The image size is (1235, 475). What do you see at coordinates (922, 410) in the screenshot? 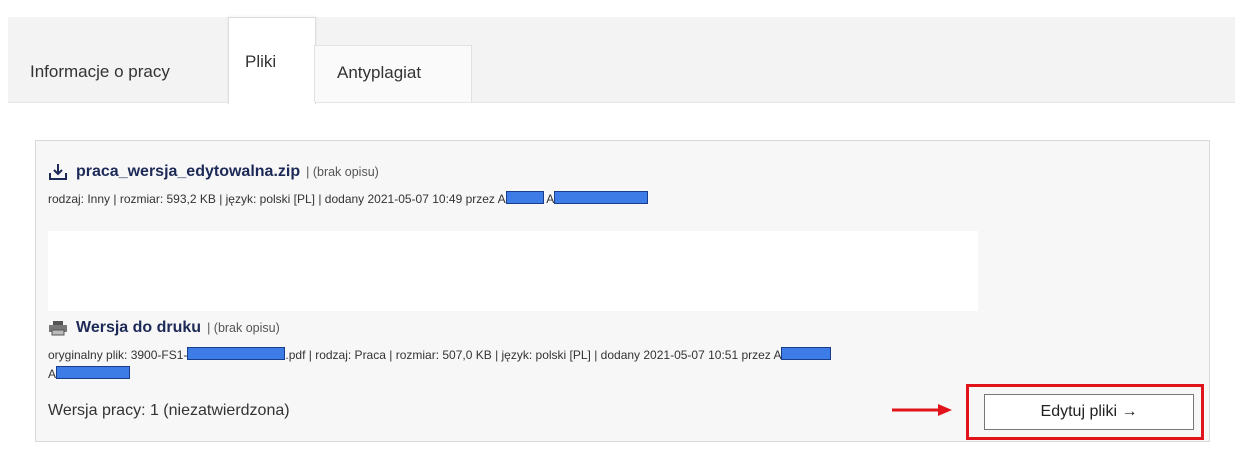
I see `annotation-arrow-icon` at bounding box center [922, 410].